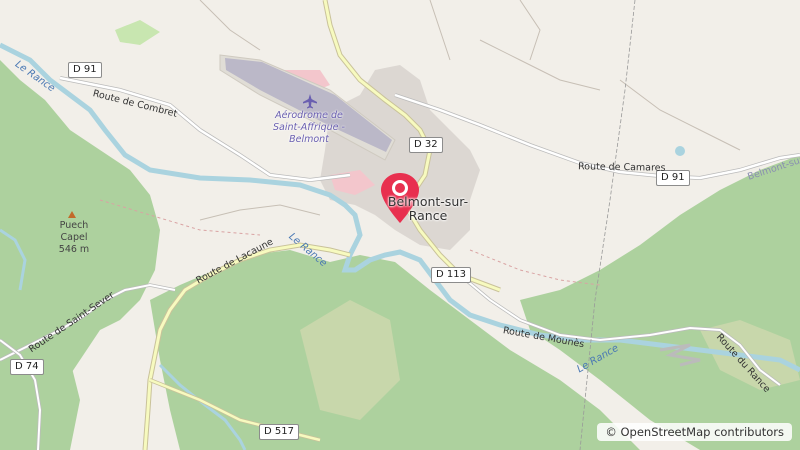 The image size is (800, 450). I want to click on road-shield-d32: D 32, so click(426, 145).